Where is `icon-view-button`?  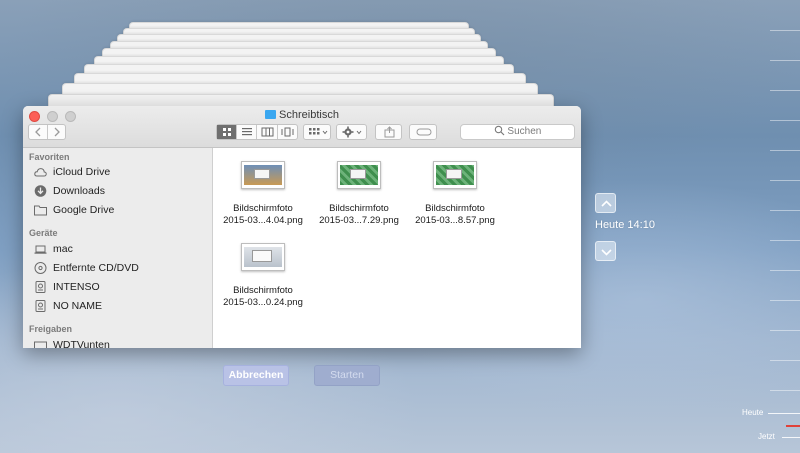 icon-view-button is located at coordinates (227, 132).